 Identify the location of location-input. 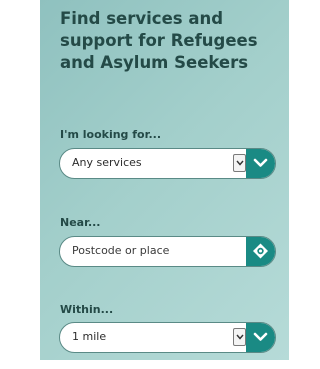
(152, 251).